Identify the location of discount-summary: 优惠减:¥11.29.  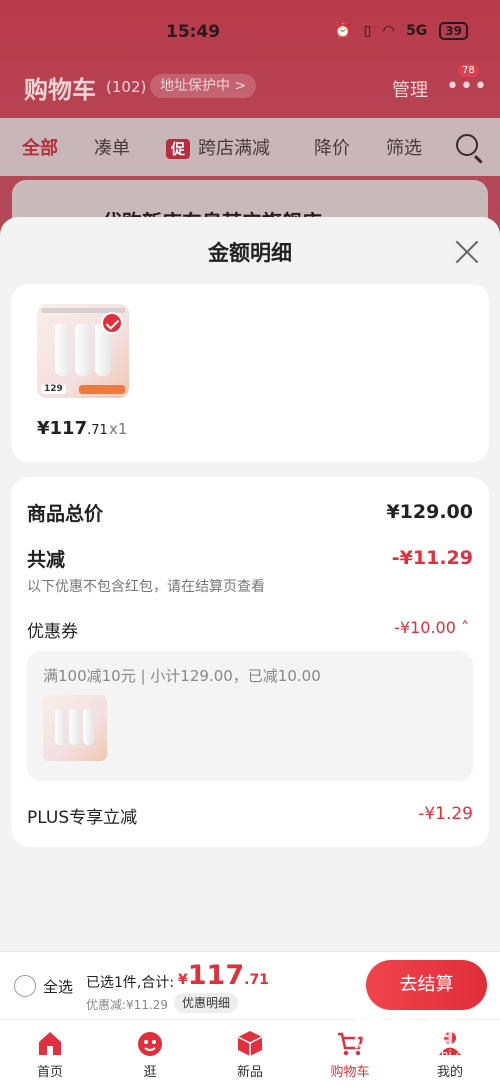
(127, 1005).